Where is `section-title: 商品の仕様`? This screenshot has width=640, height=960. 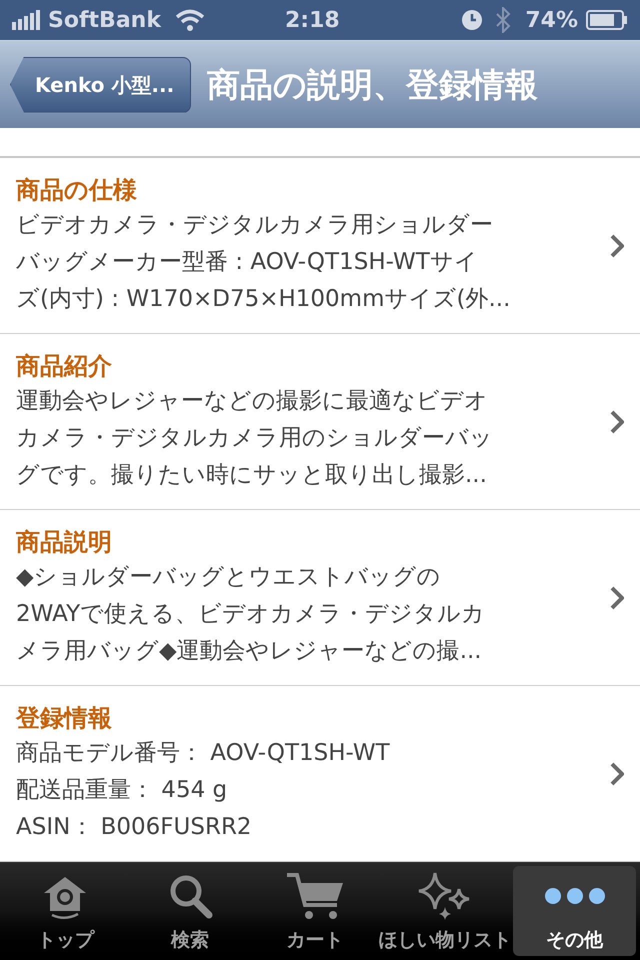 section-title: 商品の仕様 is located at coordinates (77, 190).